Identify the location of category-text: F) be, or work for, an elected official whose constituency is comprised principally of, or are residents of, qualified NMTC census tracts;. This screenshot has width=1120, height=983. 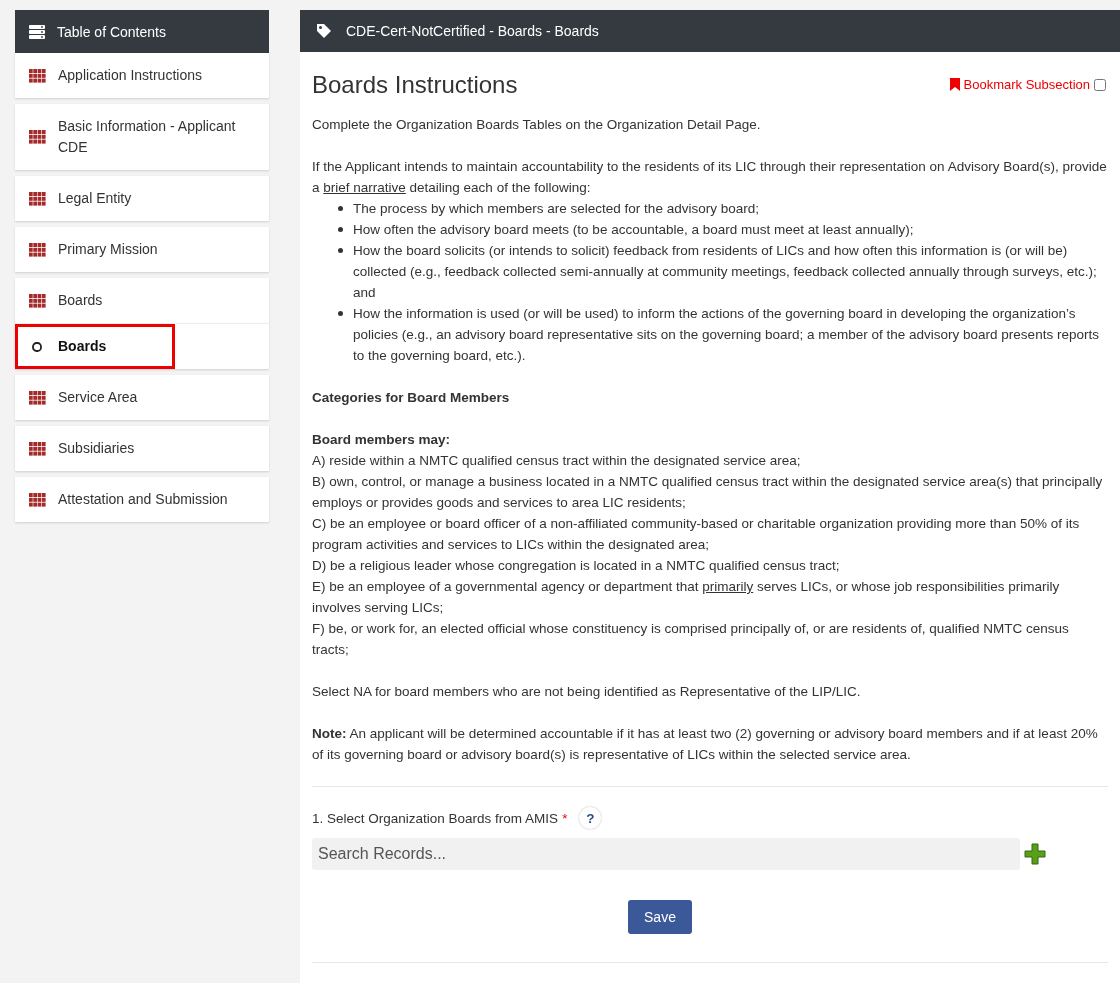
(691, 639).